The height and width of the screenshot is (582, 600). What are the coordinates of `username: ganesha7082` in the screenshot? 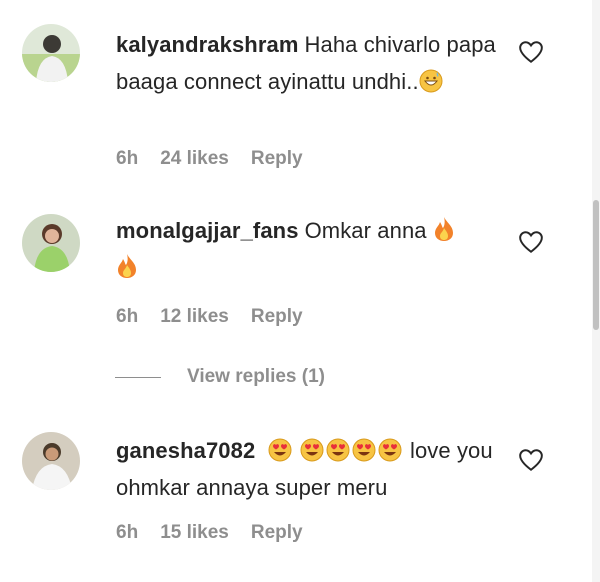 It's located at (185, 450).